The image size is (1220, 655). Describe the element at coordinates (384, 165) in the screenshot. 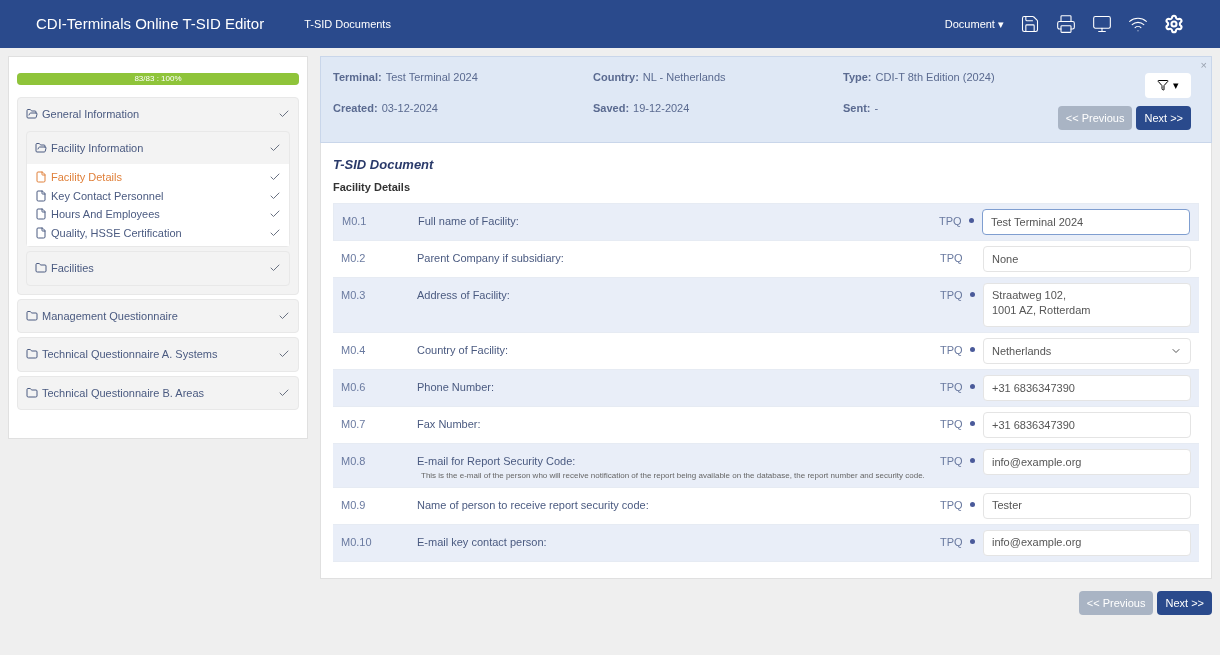

I see `document-title: T-SID Document` at that location.